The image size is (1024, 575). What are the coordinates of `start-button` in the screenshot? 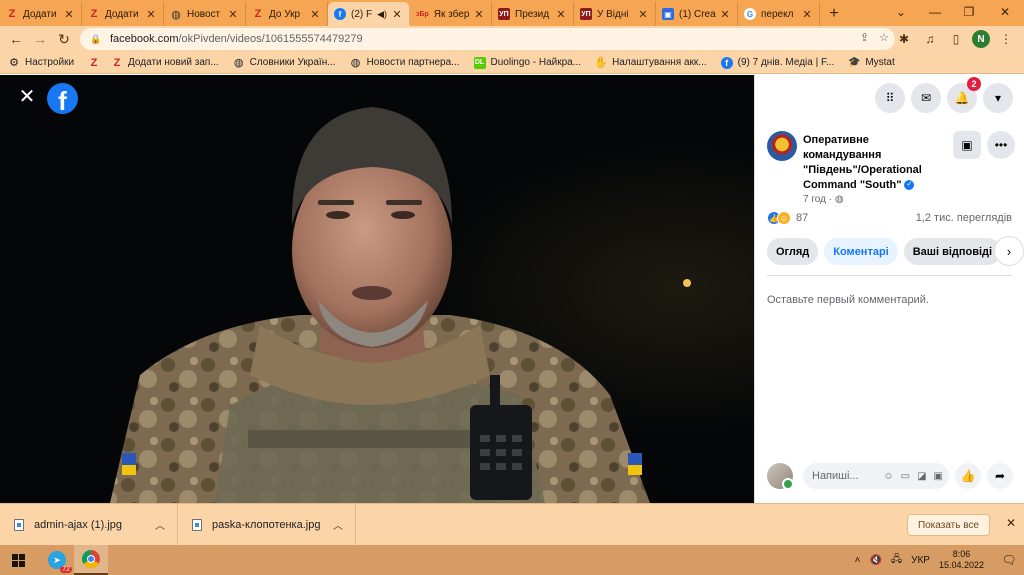 It's located at (18, 560).